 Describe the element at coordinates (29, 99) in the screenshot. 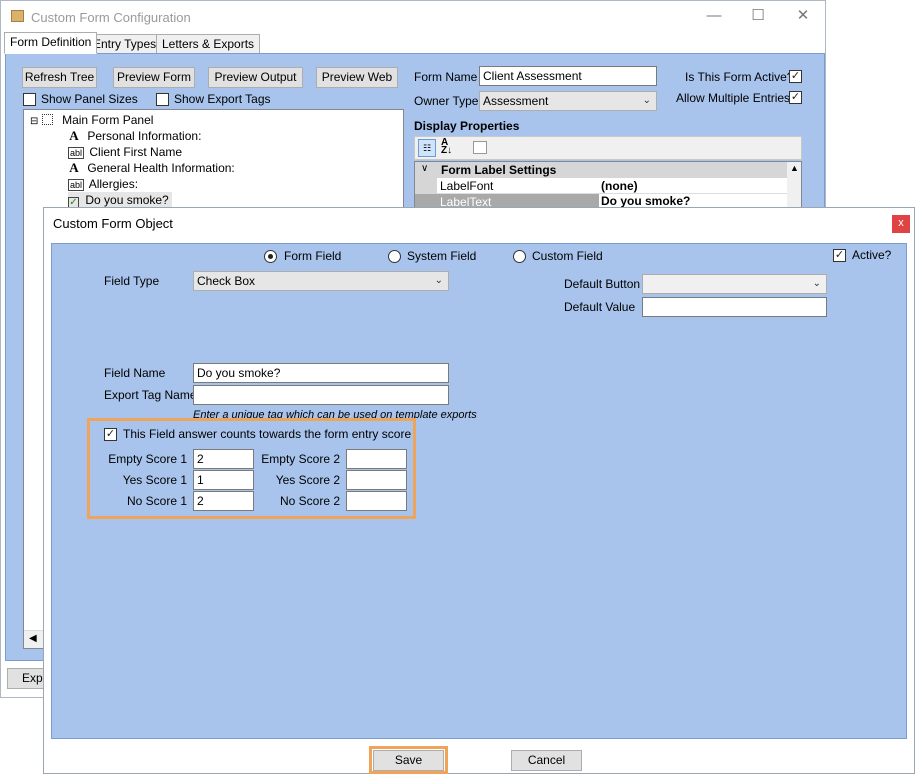

I see `show-panel-sizes-checkbox` at that location.